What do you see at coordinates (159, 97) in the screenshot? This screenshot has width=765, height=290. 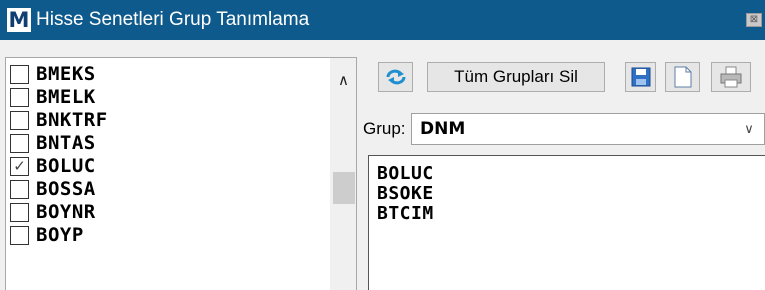 I see `list-item: BMELK` at bounding box center [159, 97].